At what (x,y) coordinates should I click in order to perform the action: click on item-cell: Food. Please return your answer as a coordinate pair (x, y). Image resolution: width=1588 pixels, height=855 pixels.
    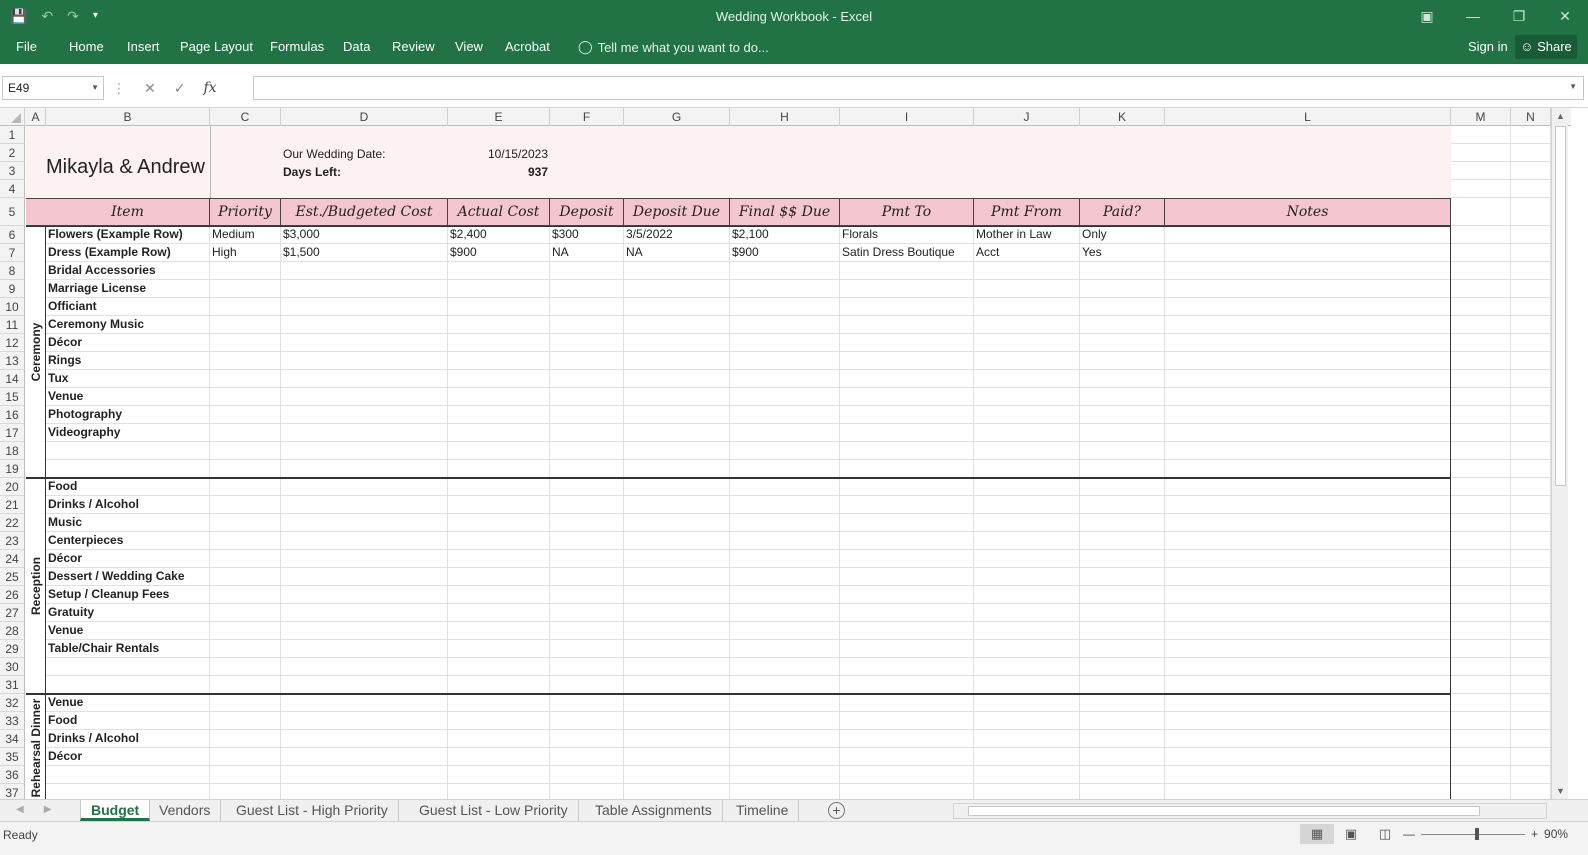
    Looking at the image, I should click on (128, 487).